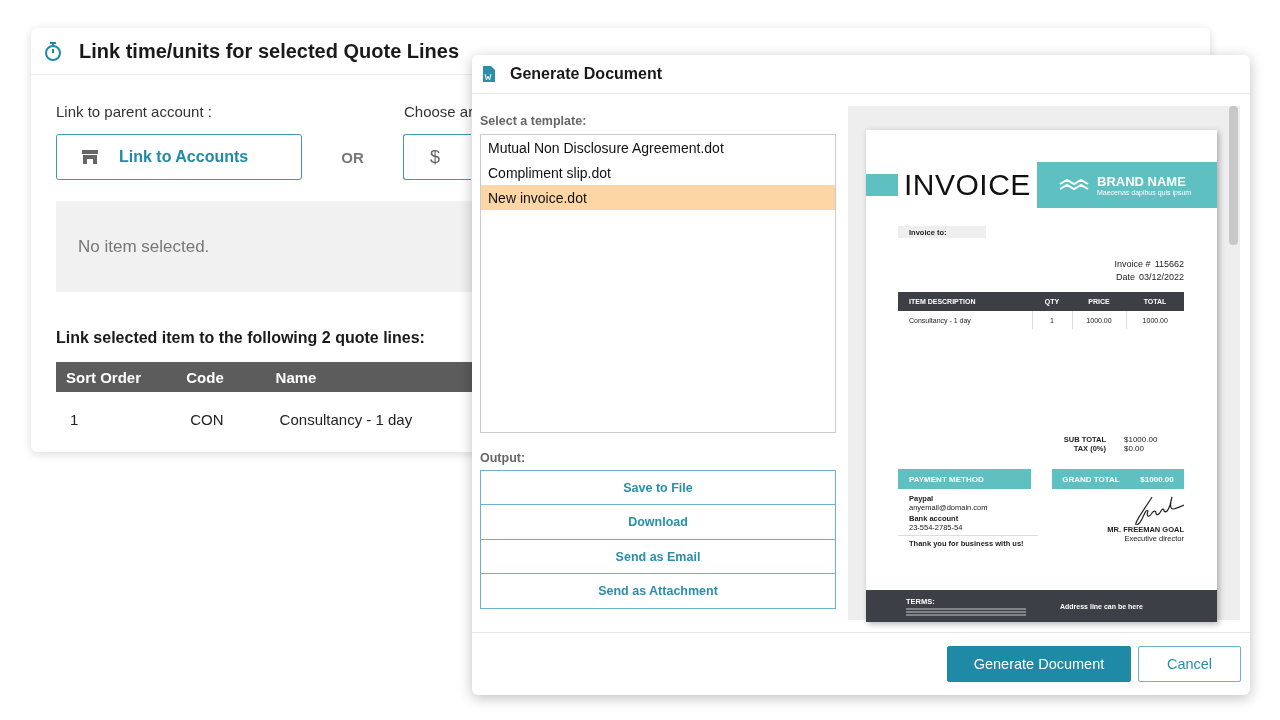 Image resolution: width=1280 pixels, height=720 pixels. I want to click on table-cell: CON, so click(221, 419).